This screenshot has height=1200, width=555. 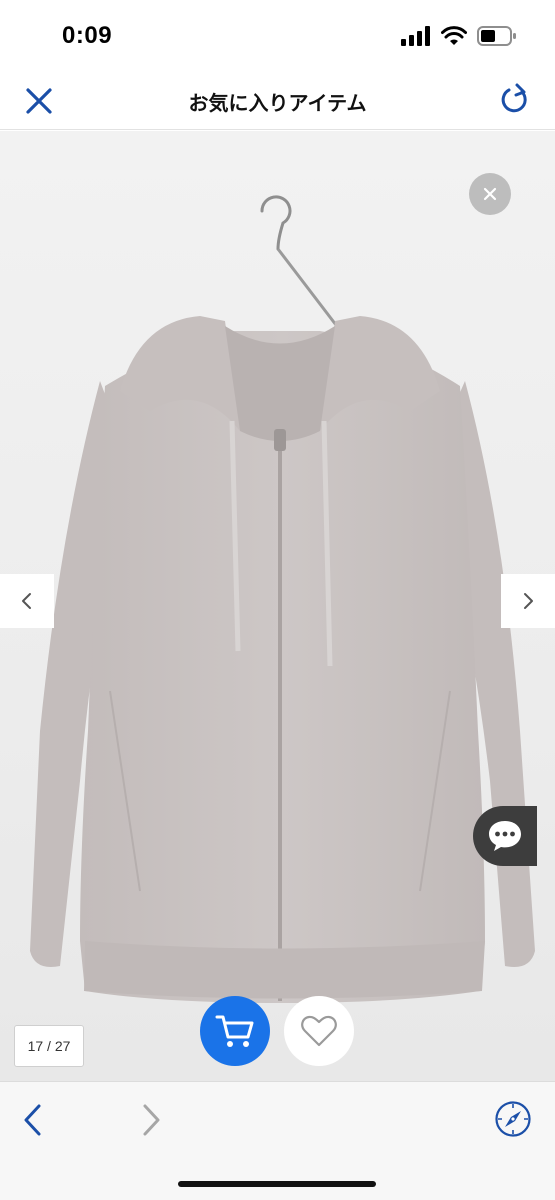 What do you see at coordinates (496, 36) in the screenshot?
I see `battery-icon` at bounding box center [496, 36].